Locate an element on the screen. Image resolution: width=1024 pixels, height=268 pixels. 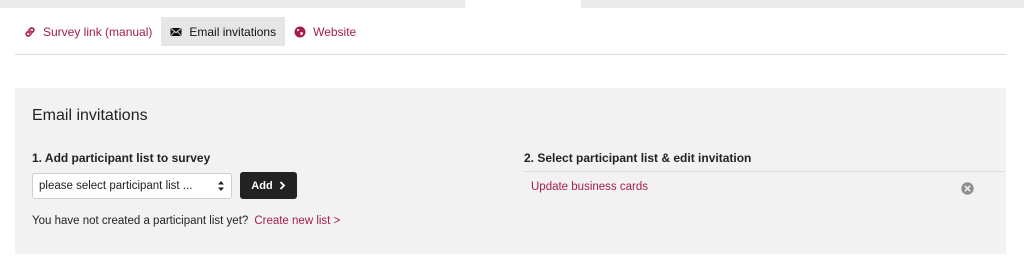
tab-website: Website is located at coordinates (325, 31).